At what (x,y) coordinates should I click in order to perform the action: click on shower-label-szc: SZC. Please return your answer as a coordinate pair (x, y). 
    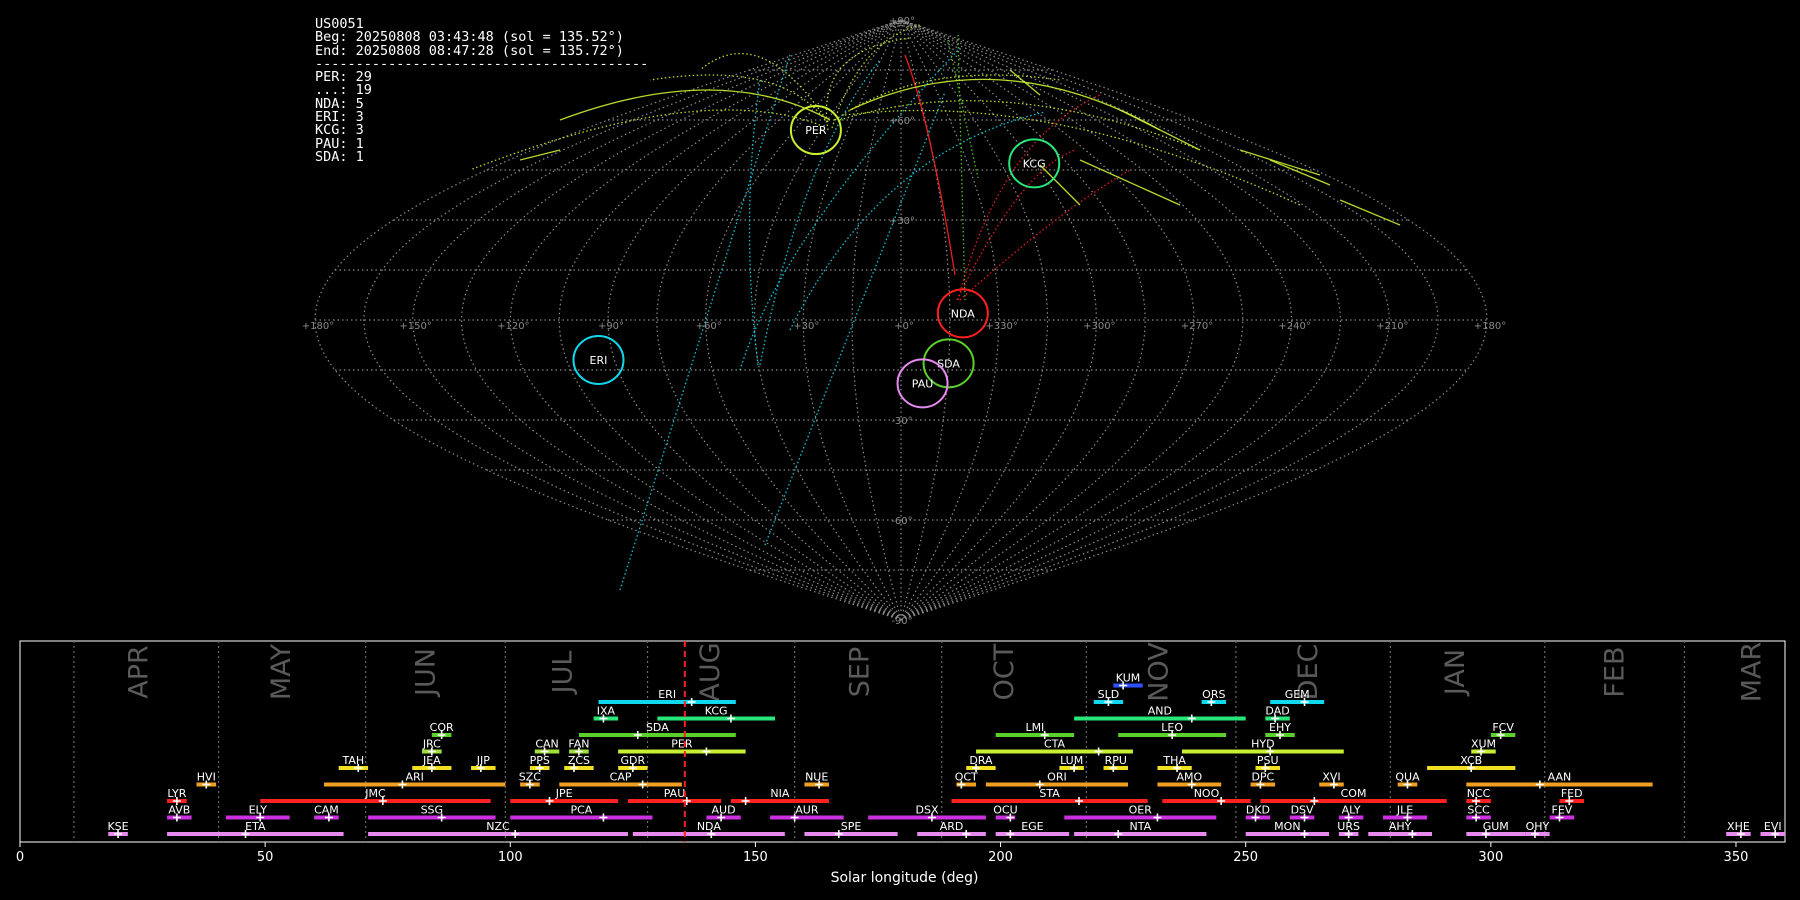
    Looking at the image, I should click on (530, 777).